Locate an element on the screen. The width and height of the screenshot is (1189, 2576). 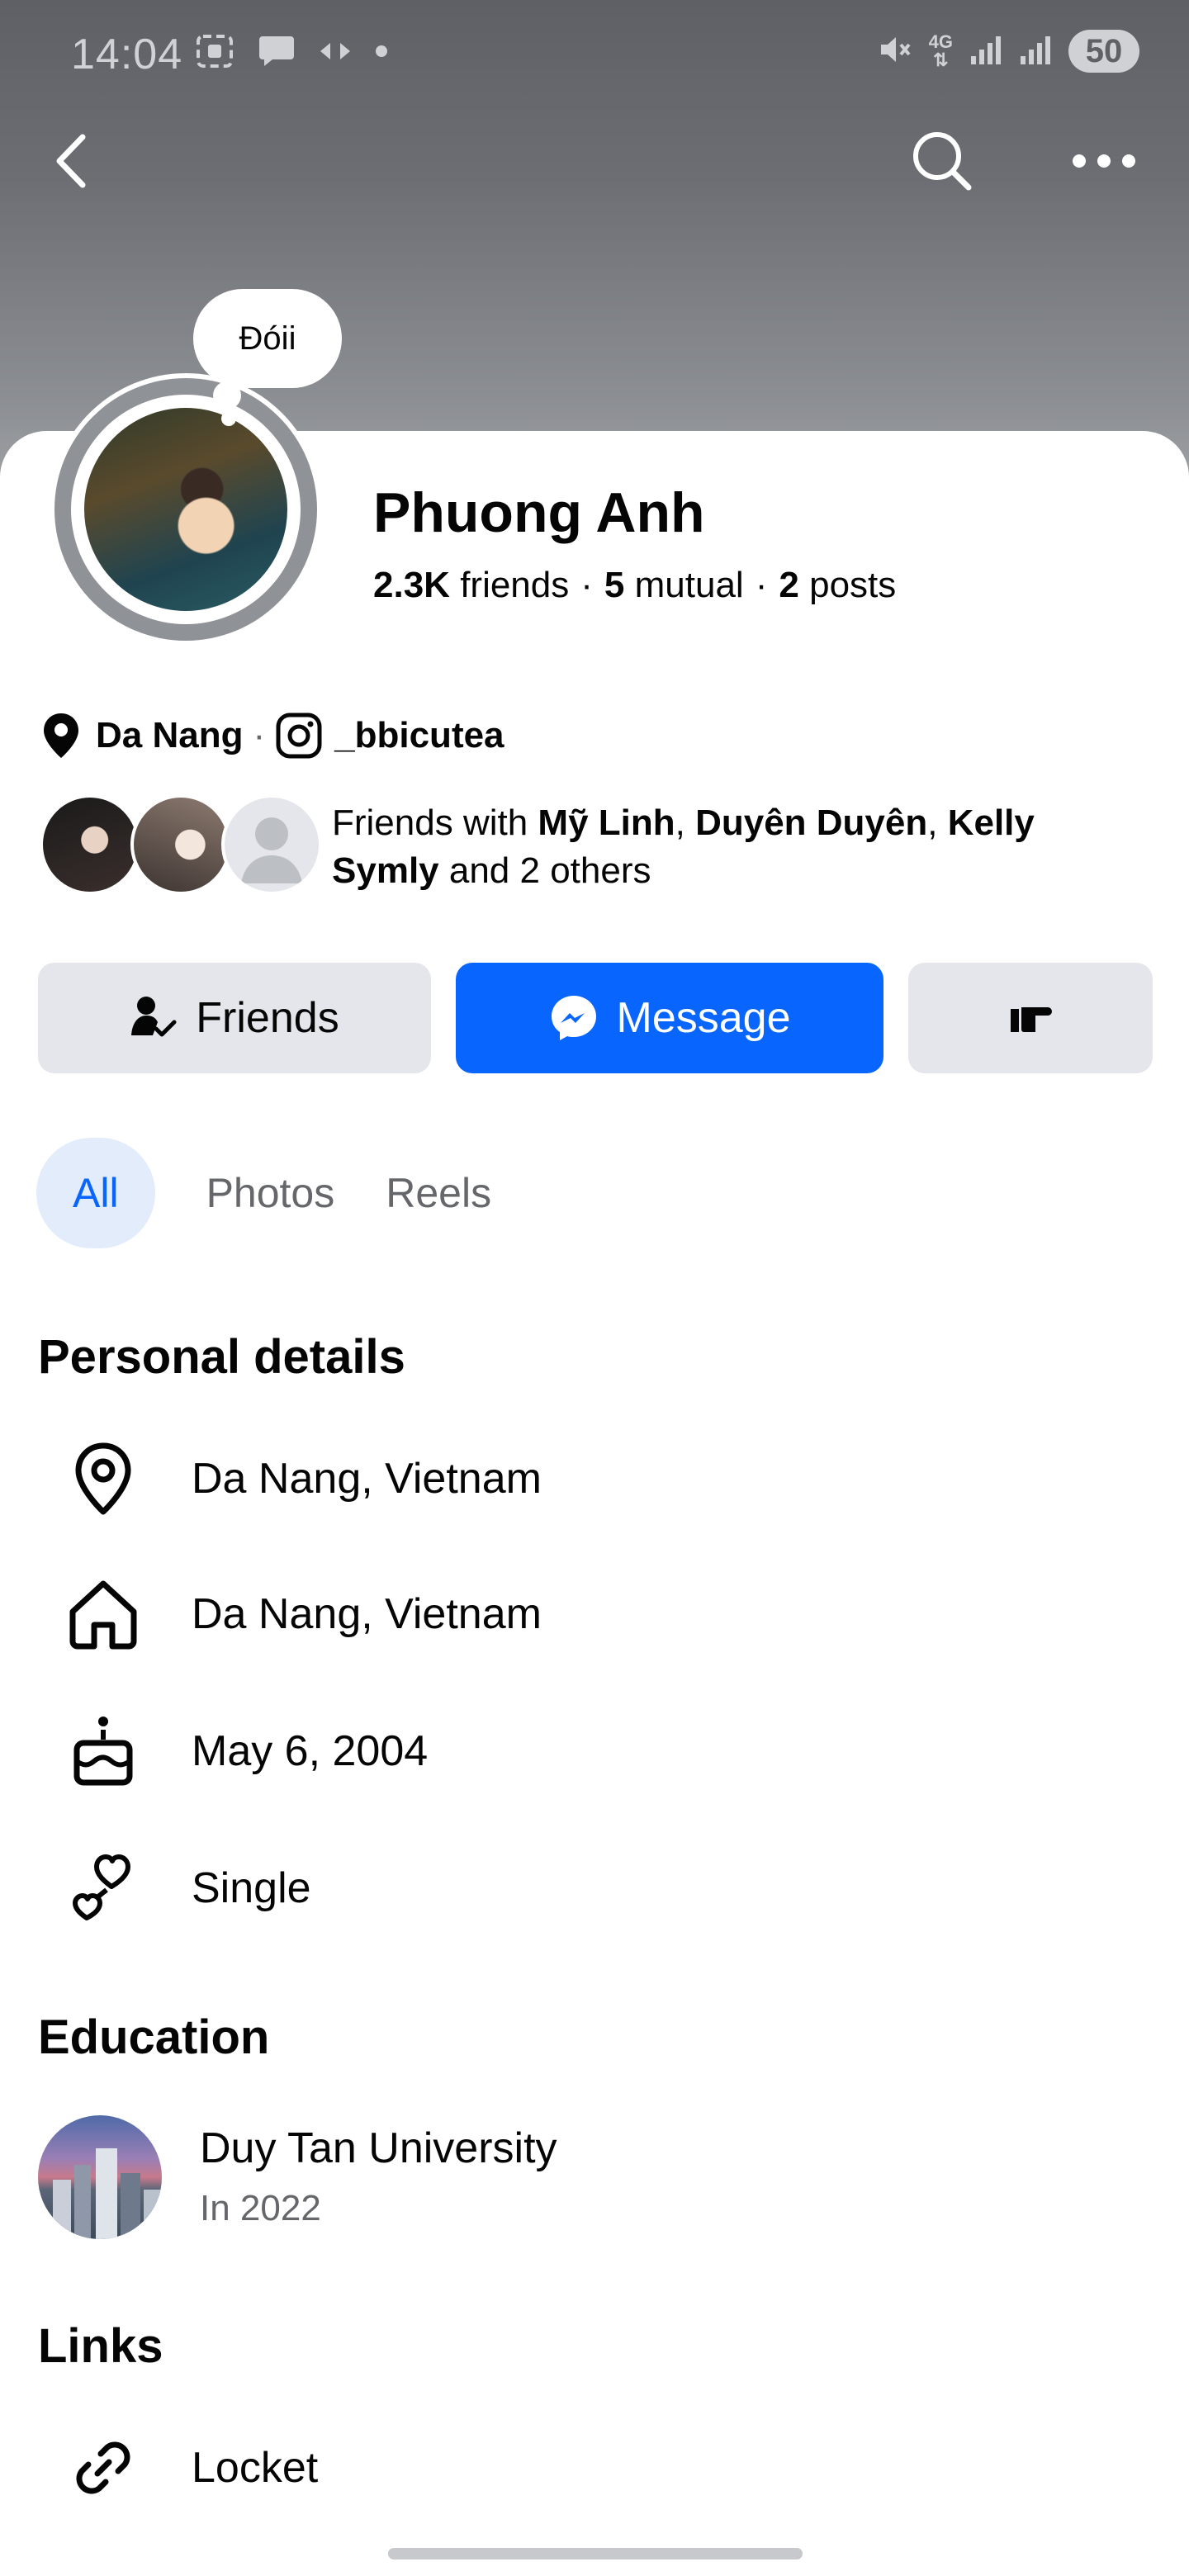
chevron-left-icon is located at coordinates (71, 161).